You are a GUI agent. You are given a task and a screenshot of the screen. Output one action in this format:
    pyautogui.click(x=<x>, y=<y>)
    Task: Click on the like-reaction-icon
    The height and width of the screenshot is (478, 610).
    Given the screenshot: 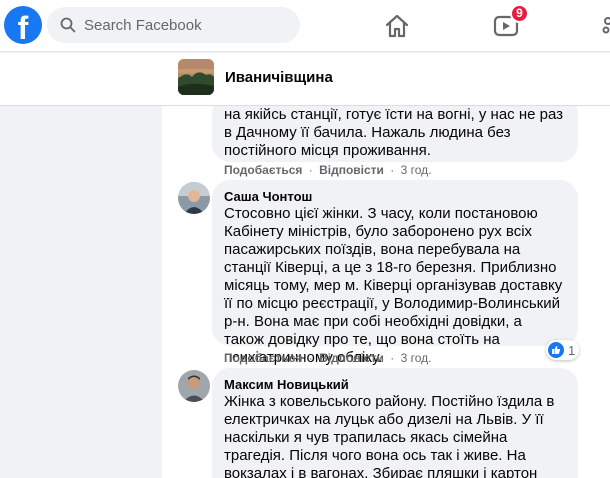 What is the action you would take?
    pyautogui.click(x=556, y=350)
    